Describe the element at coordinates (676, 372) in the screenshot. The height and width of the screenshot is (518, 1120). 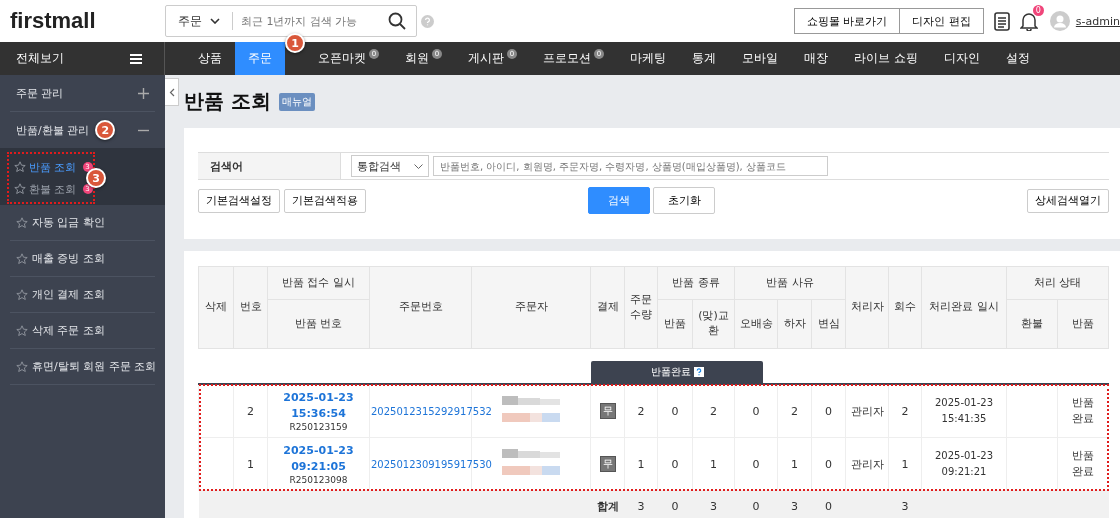
I see `status-tab: 반품완료` at that location.